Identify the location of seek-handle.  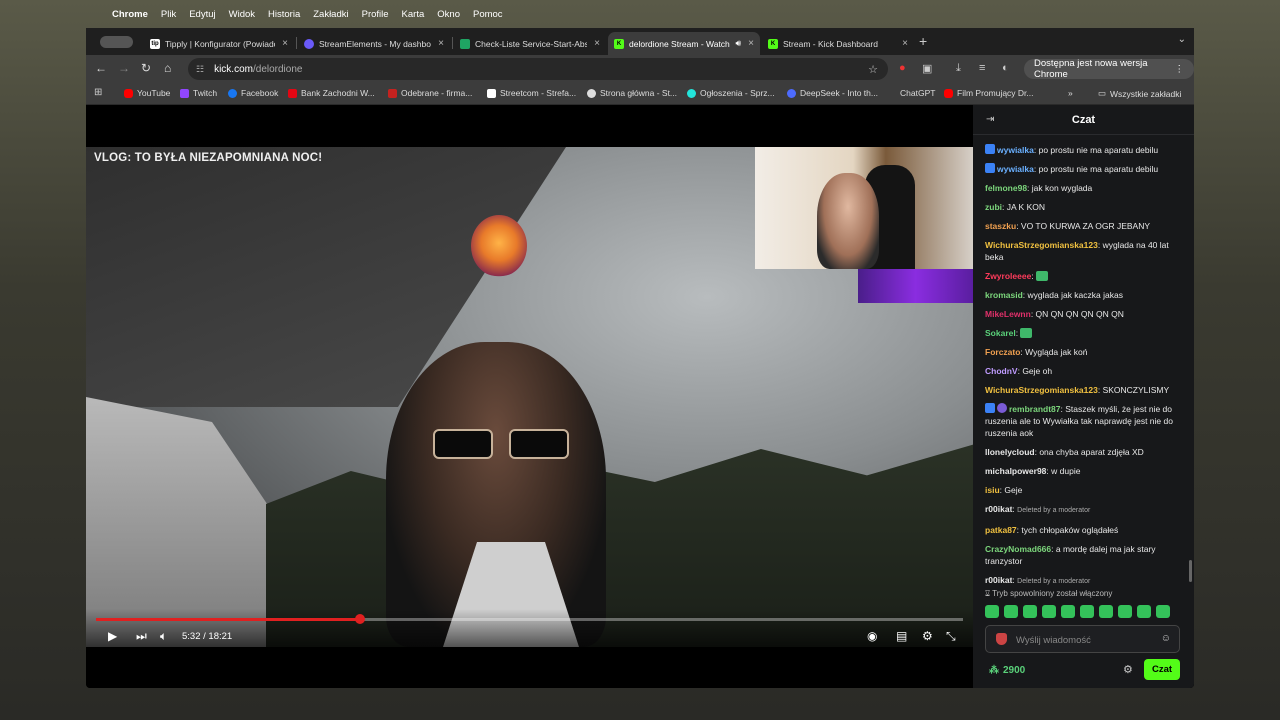
(360, 619).